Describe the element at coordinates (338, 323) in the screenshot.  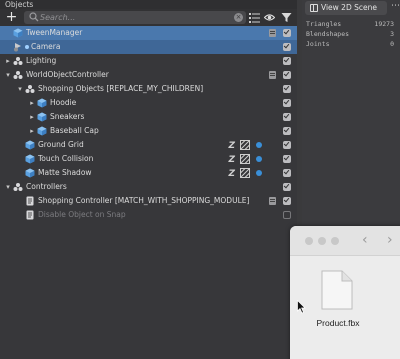
I see `file-name-label: Product.fbx` at that location.